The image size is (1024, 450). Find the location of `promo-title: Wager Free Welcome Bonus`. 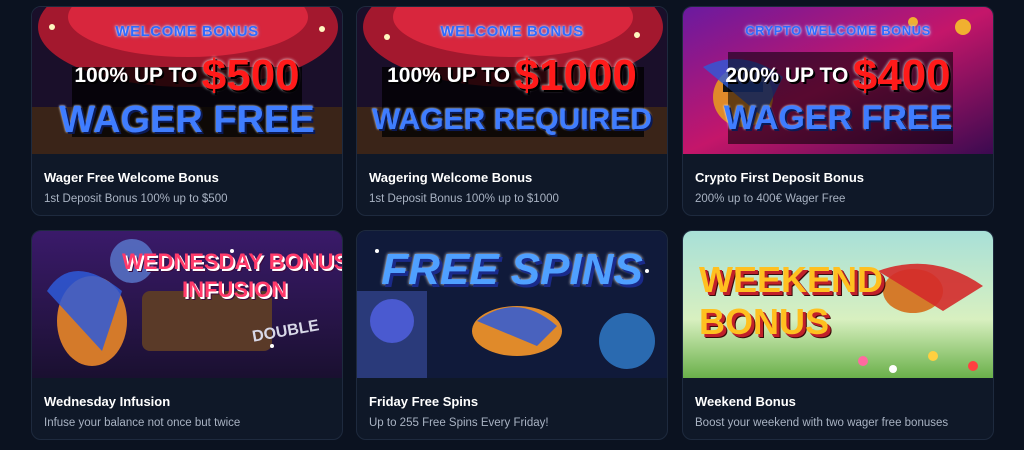

promo-title: Wager Free Welcome Bonus is located at coordinates (131, 177).